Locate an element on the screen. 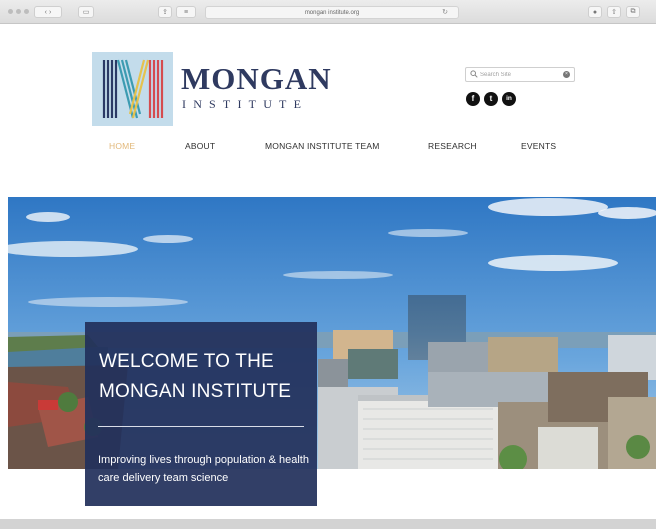 This screenshot has height=529, width=656. share-page-button: ⇧ is located at coordinates (614, 12).